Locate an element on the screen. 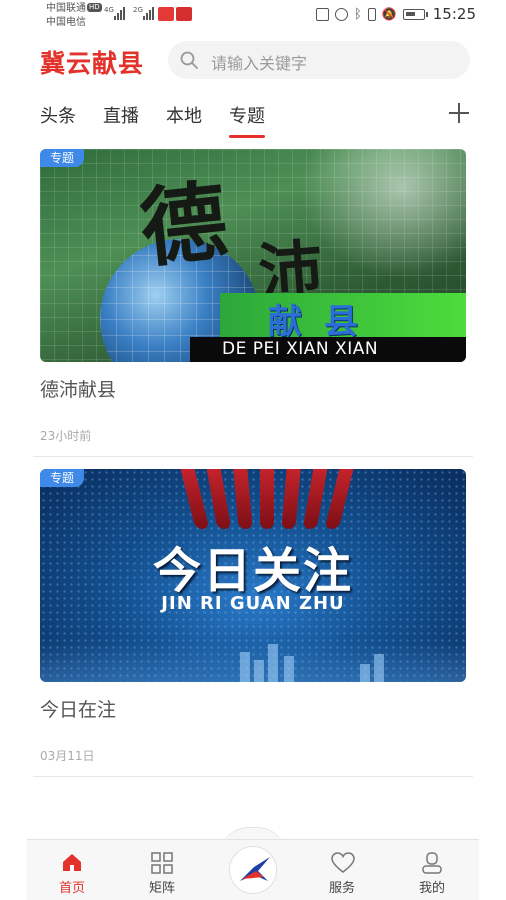 The height and width of the screenshot is (900, 506). hd-badge: HD is located at coordinates (94, 7).